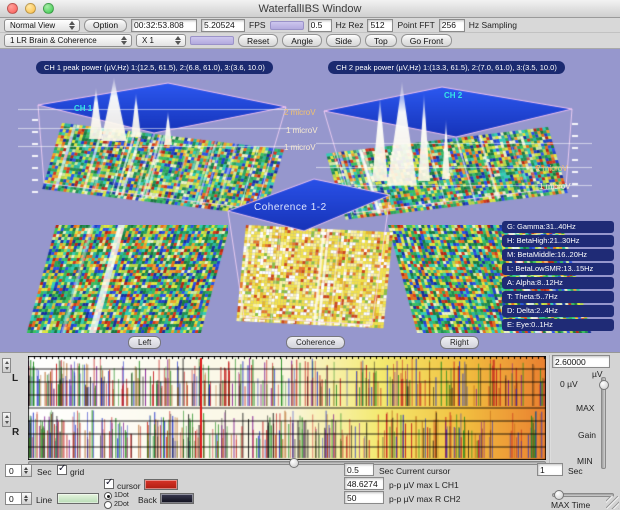  Describe the element at coordinates (559, 495) in the screenshot. I see `max-time-thumb` at that location.